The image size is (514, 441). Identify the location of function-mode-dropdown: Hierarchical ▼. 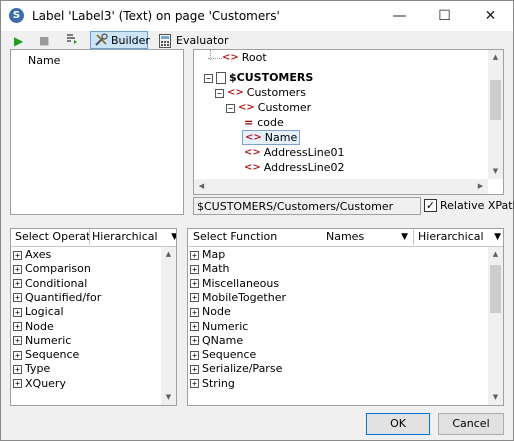
(458, 237).